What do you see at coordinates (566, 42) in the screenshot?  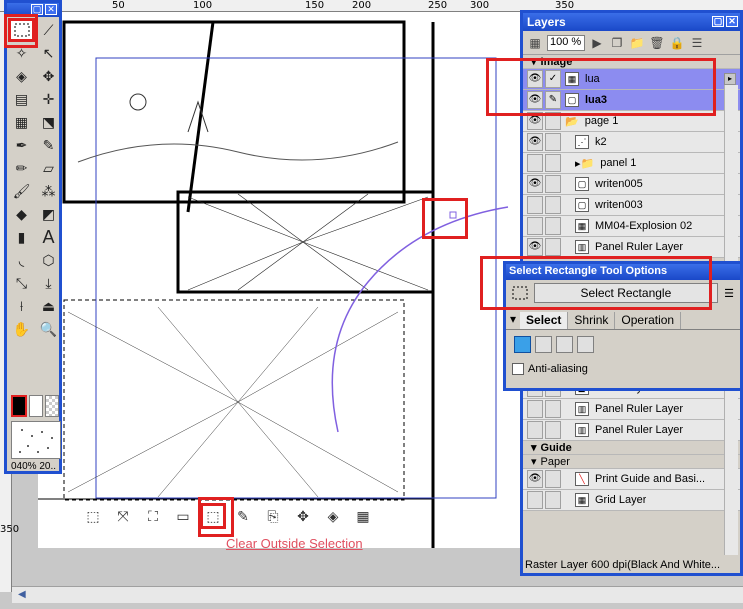 I see `opacity-field: 100 %` at bounding box center [566, 42].